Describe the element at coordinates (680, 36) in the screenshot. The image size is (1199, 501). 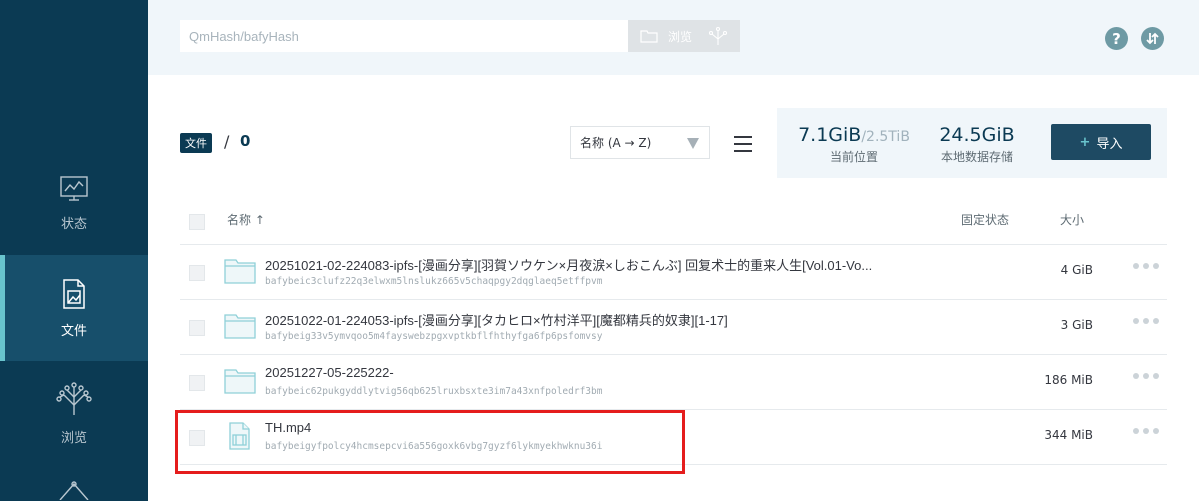
I see `browse-label: 浏览` at that location.